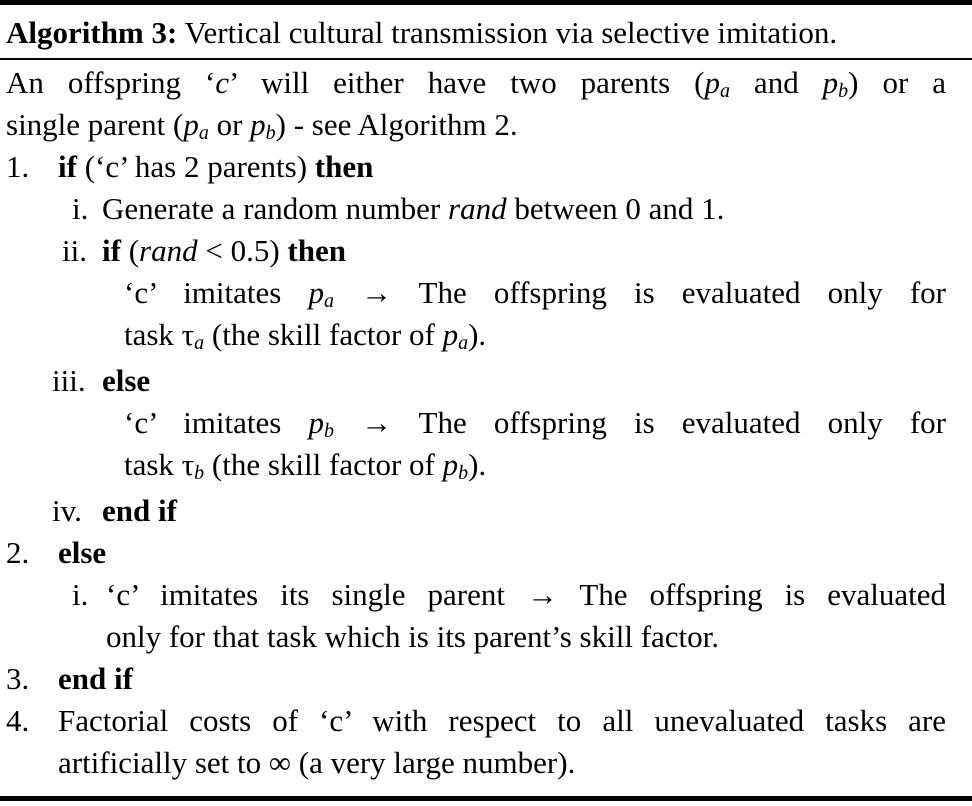 The image size is (972, 806). I want to click on imitate-a-line-2: task τa (the skill factor of pa)., so click(305, 335).